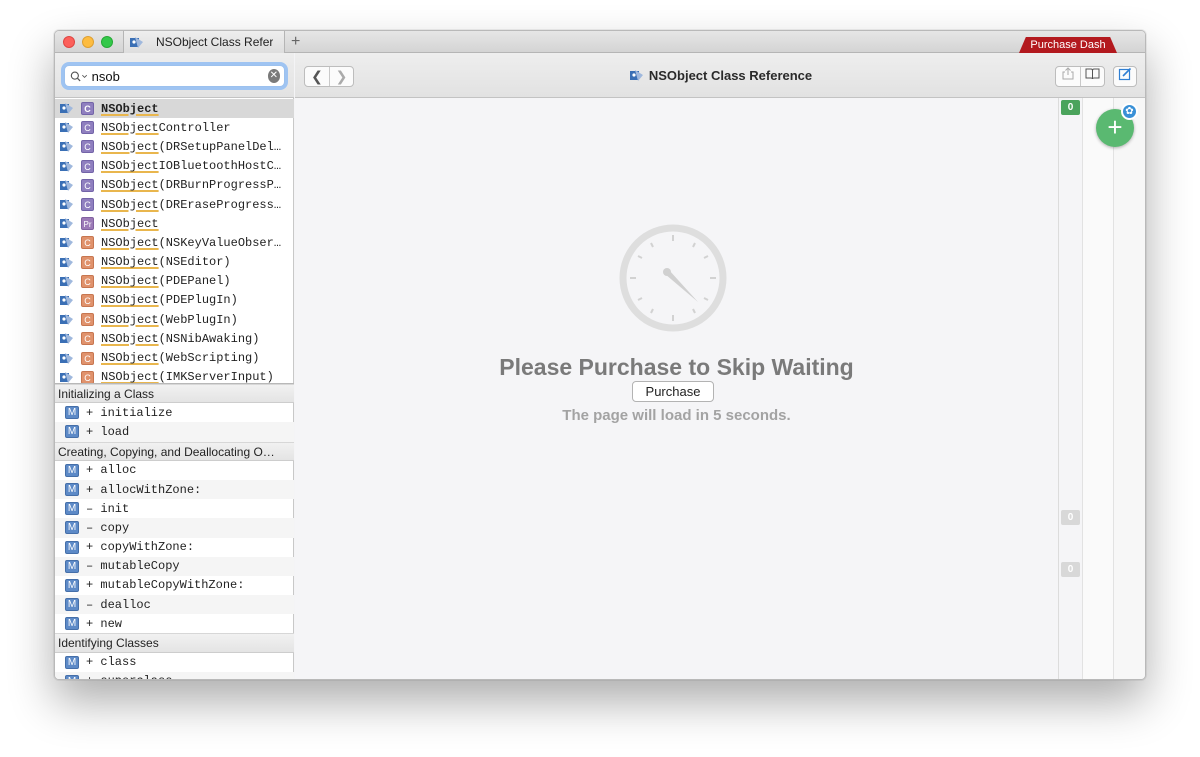  What do you see at coordinates (179, 76) in the screenshot?
I see `search-input` at bounding box center [179, 76].